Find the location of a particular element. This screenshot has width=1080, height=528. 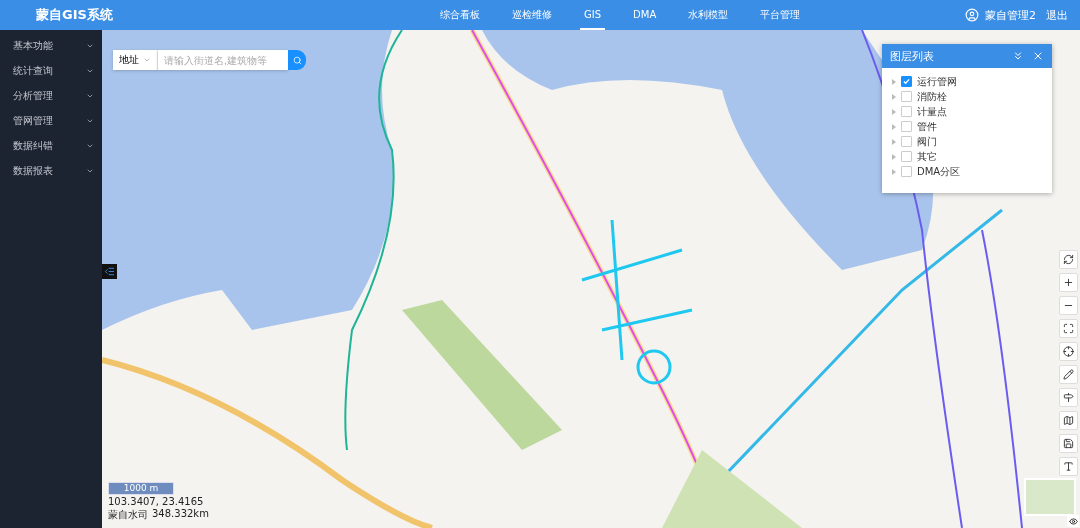

sidebar-item: 数据报表 is located at coordinates (51, 170).